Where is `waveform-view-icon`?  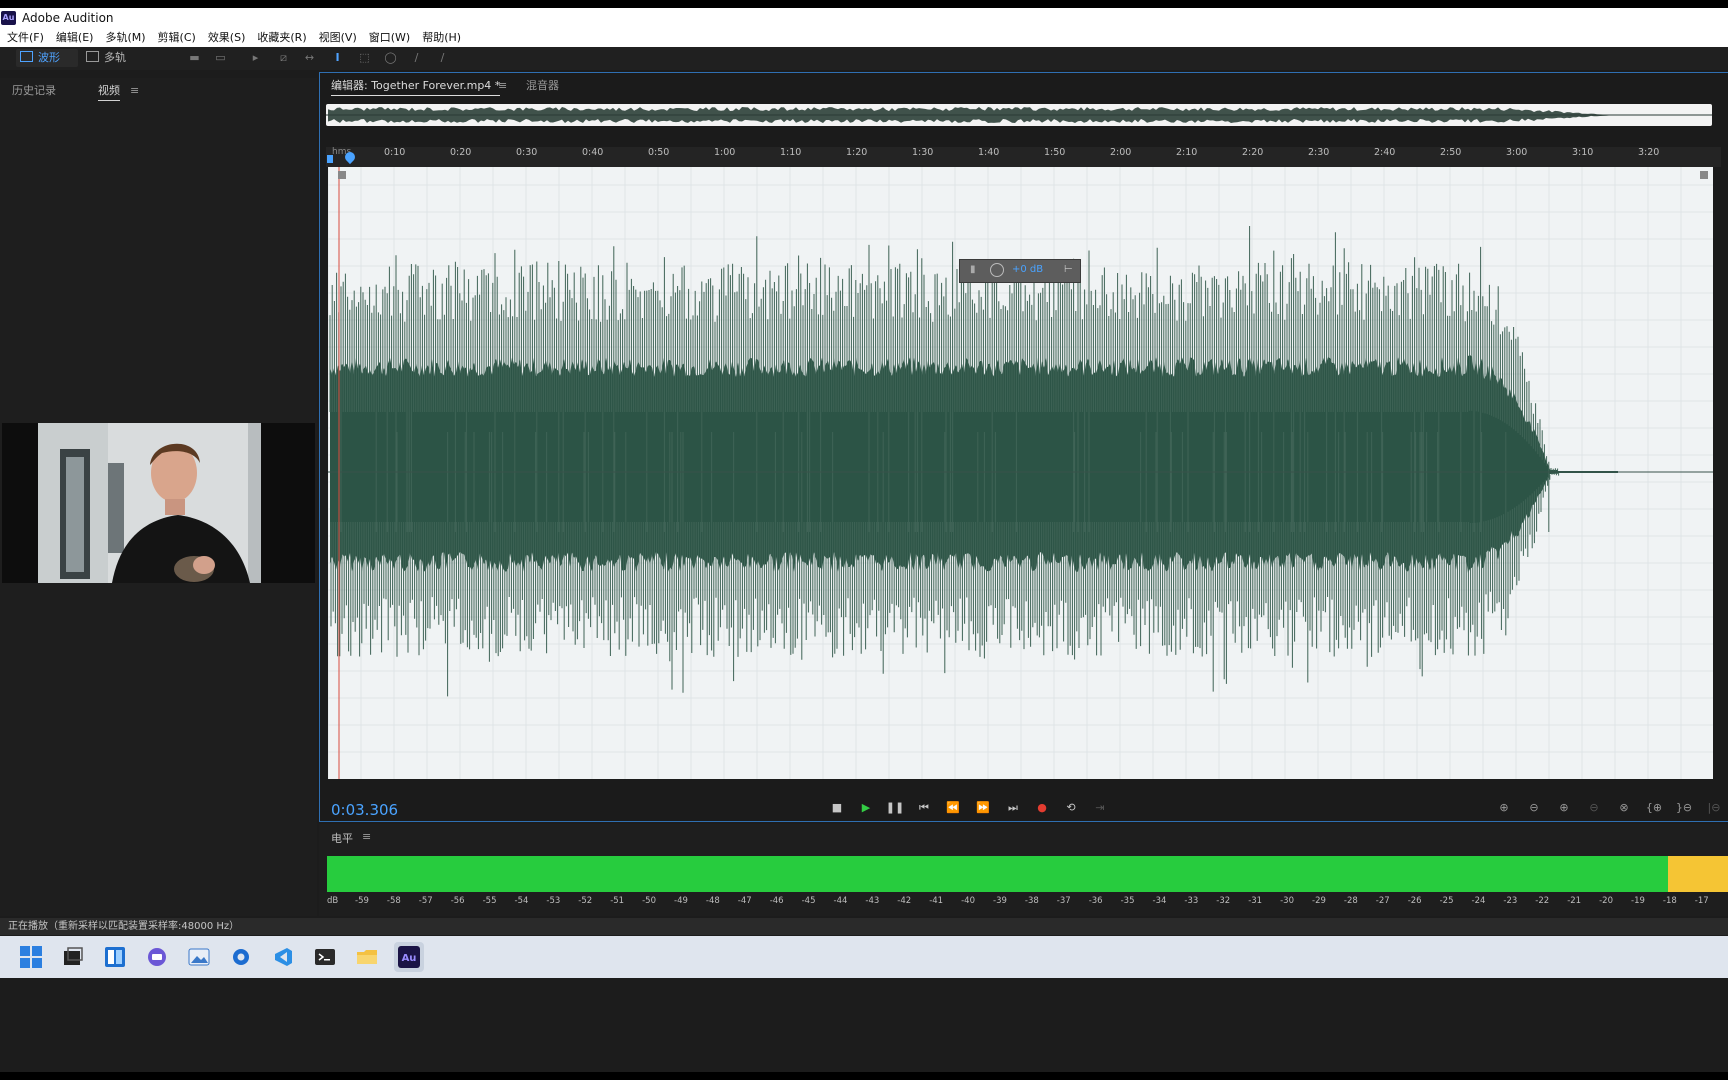
waveform-view-icon is located at coordinates (26, 56).